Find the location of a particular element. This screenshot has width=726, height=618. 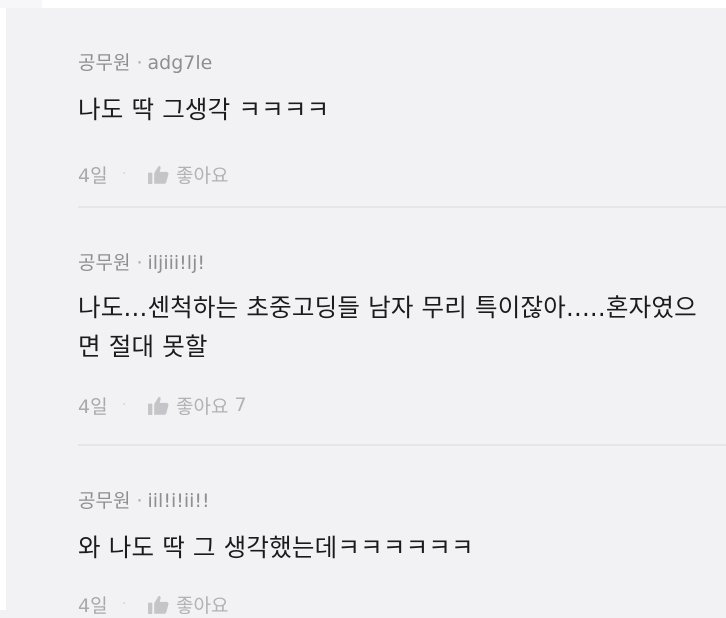

comment-header: 공무원 · iil!i!ii!! is located at coordinates (144, 499).